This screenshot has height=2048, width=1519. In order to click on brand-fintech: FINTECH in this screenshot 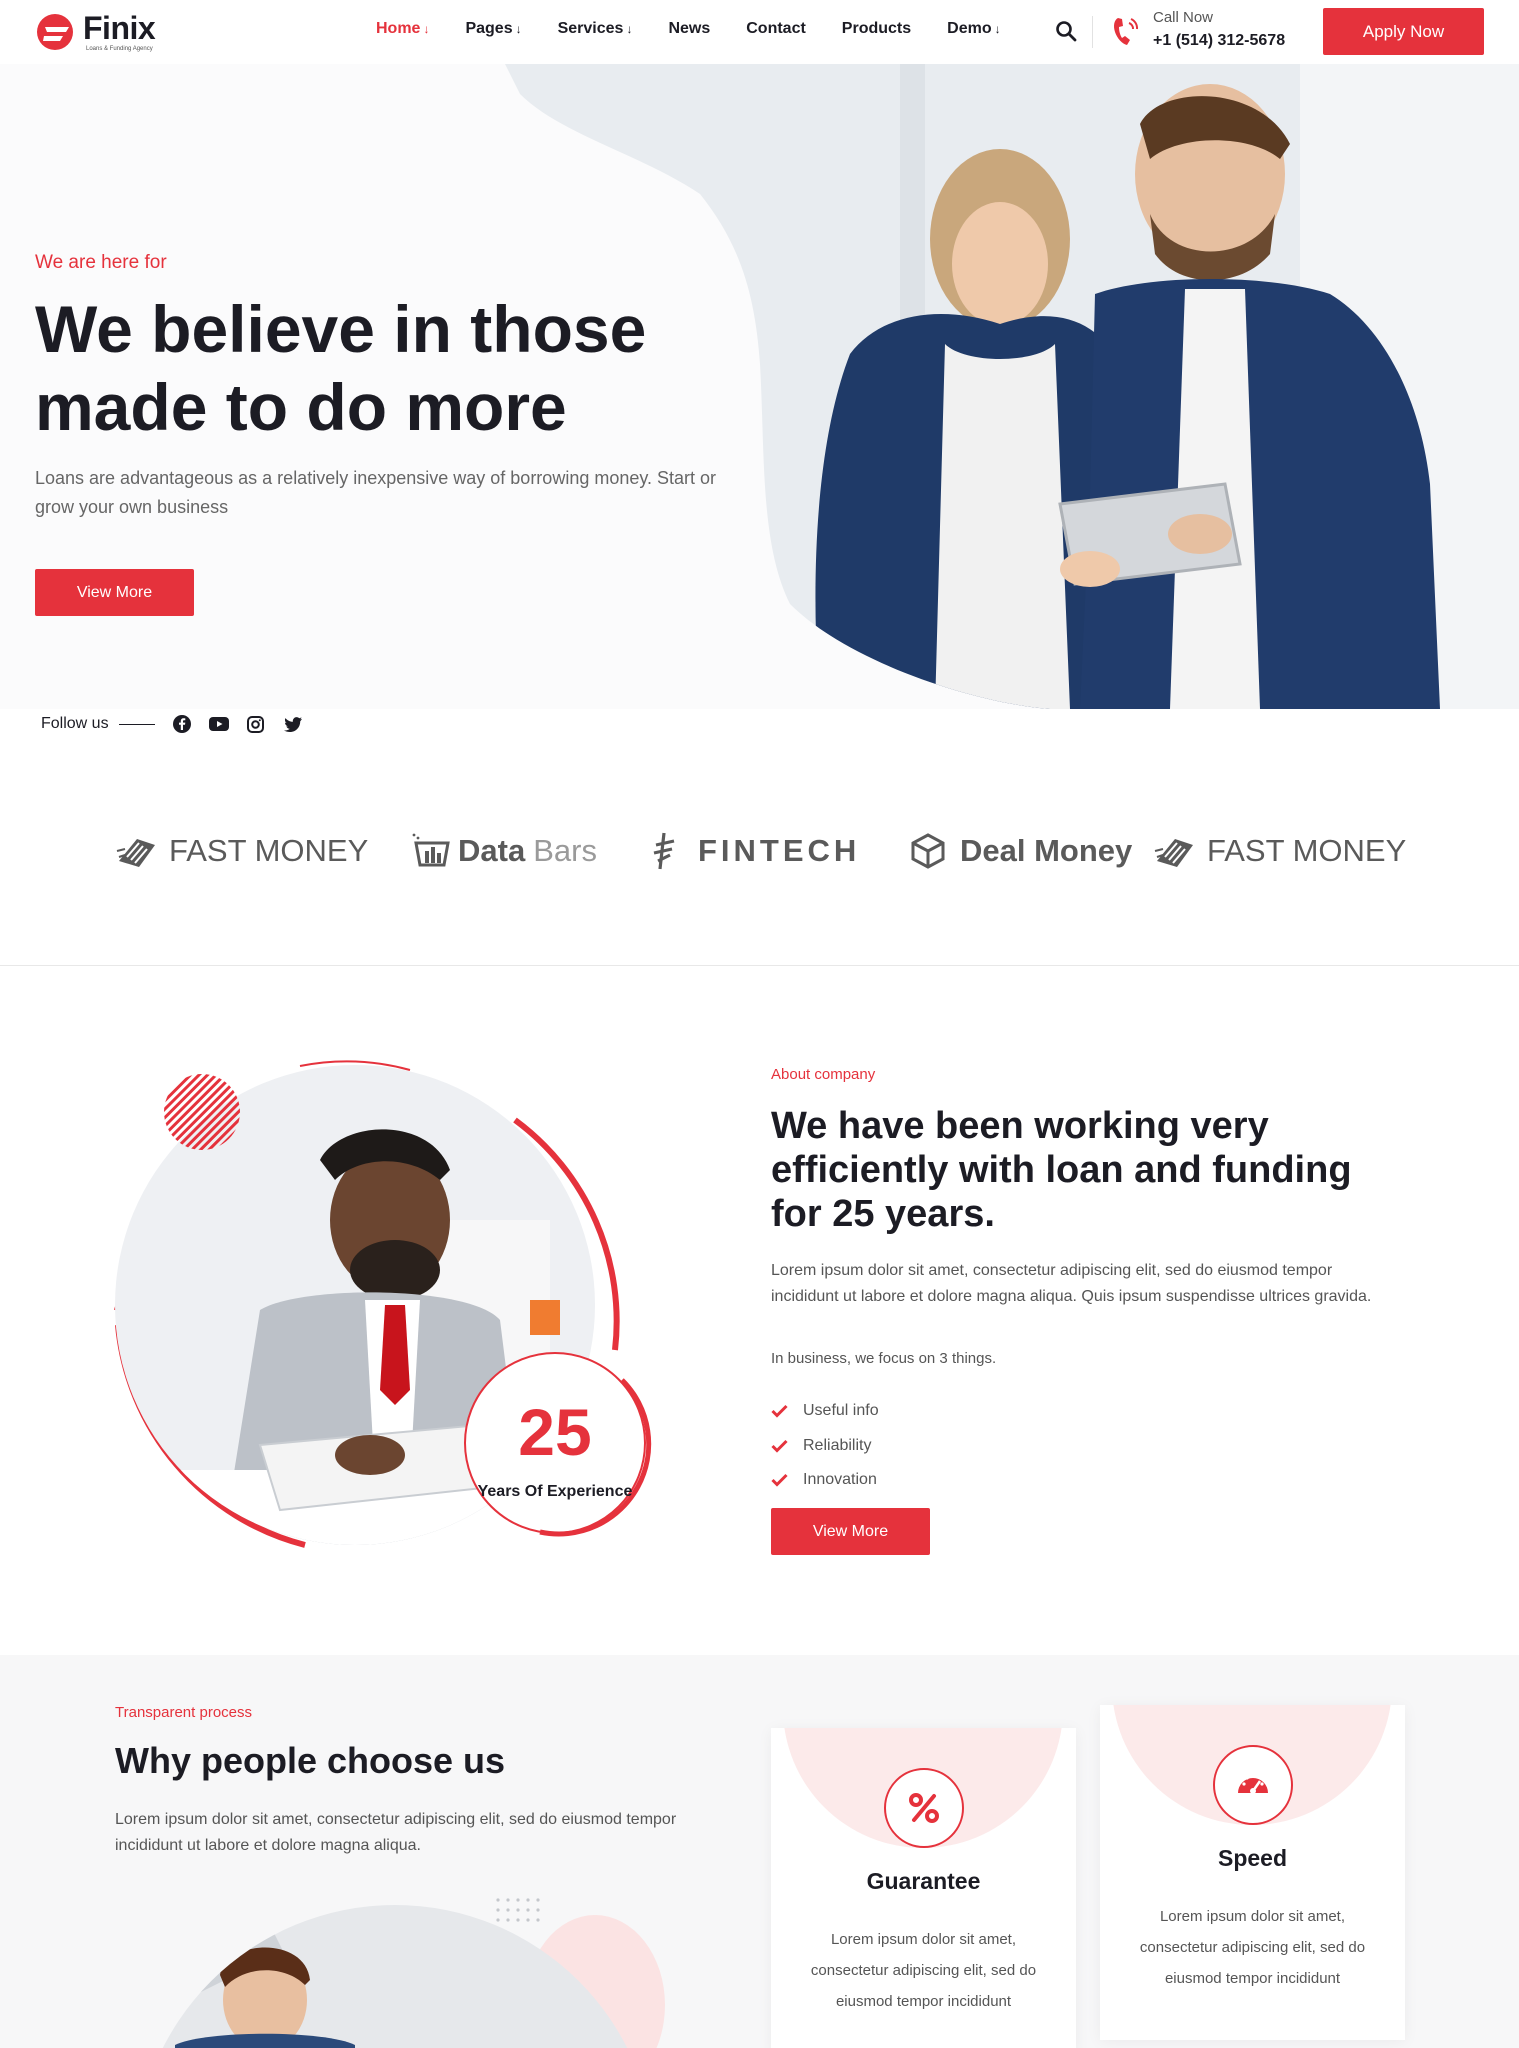, I will do `click(755, 851)`.